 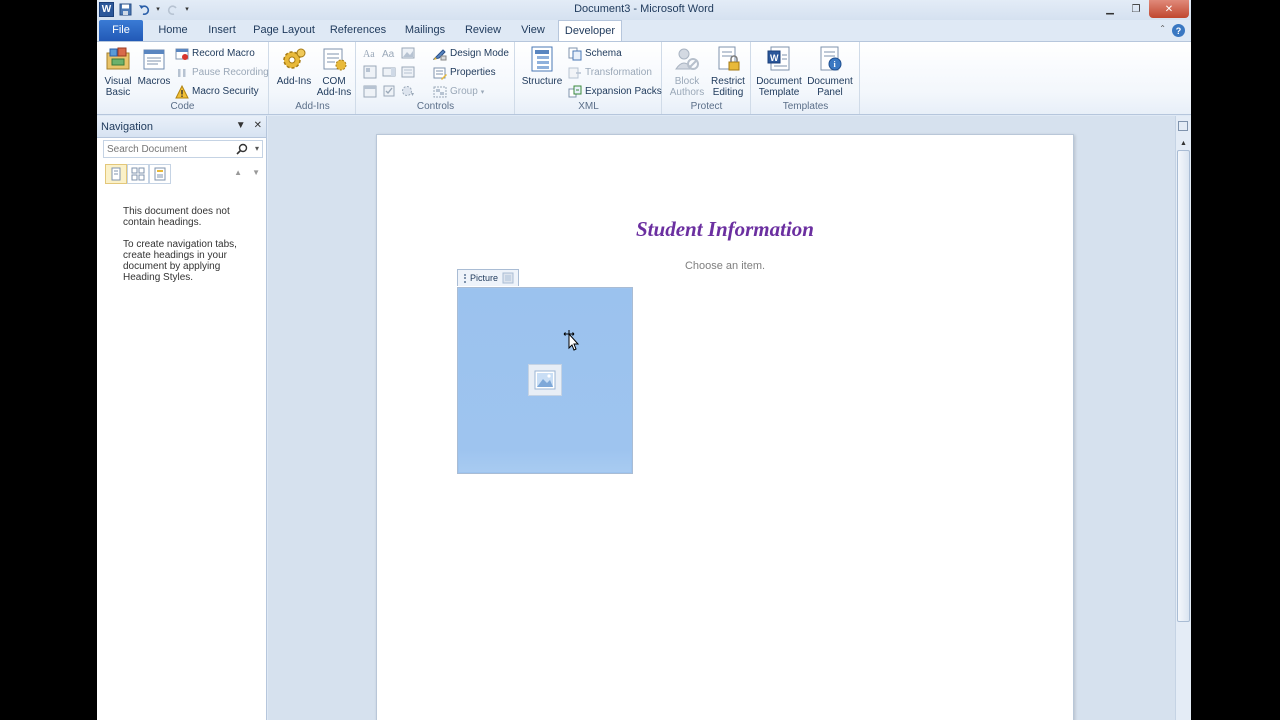 I want to click on record-macro-button: Record Macro, so click(x=215, y=53).